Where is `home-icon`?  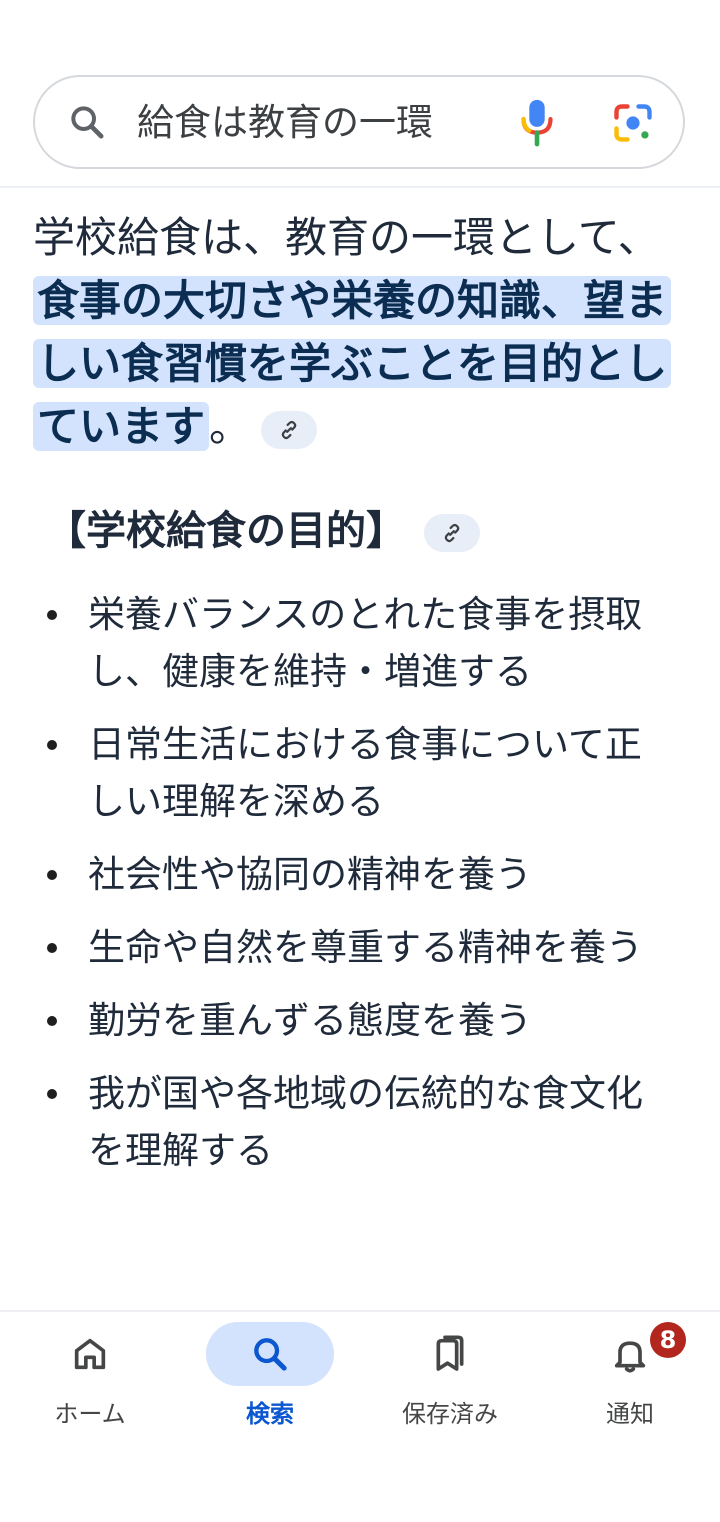
home-icon is located at coordinates (90, 1354).